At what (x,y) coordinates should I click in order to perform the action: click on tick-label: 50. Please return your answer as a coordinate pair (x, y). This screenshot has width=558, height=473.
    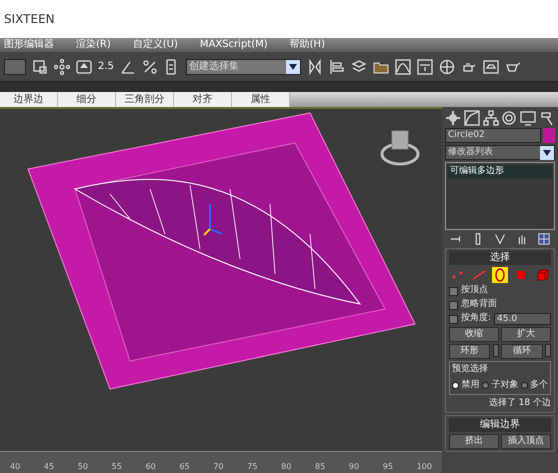
    Looking at the image, I should click on (83, 467).